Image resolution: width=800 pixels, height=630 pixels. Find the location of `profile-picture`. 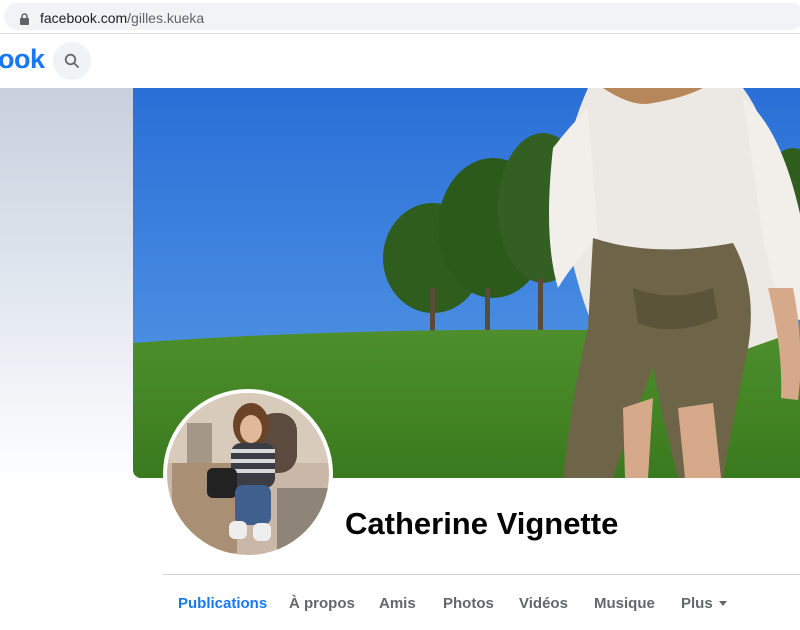

profile-picture is located at coordinates (248, 474).